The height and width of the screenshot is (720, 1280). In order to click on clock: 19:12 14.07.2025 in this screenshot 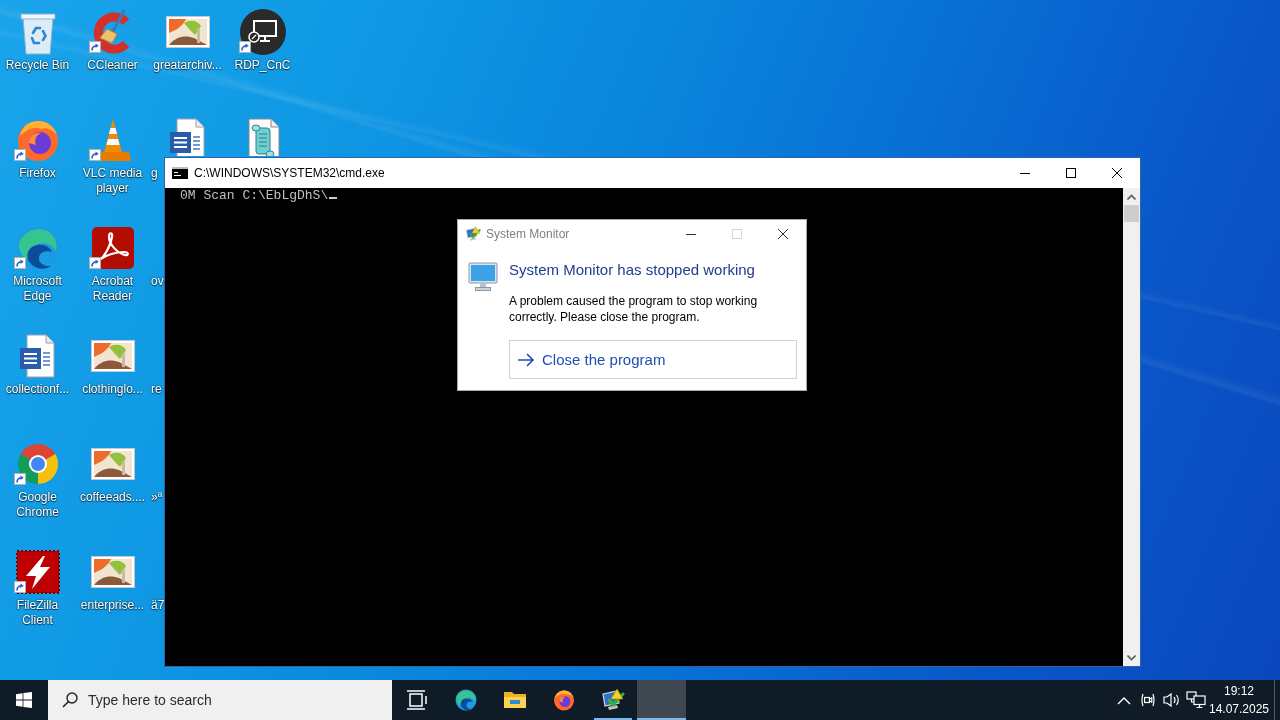, I will do `click(1239, 700)`.